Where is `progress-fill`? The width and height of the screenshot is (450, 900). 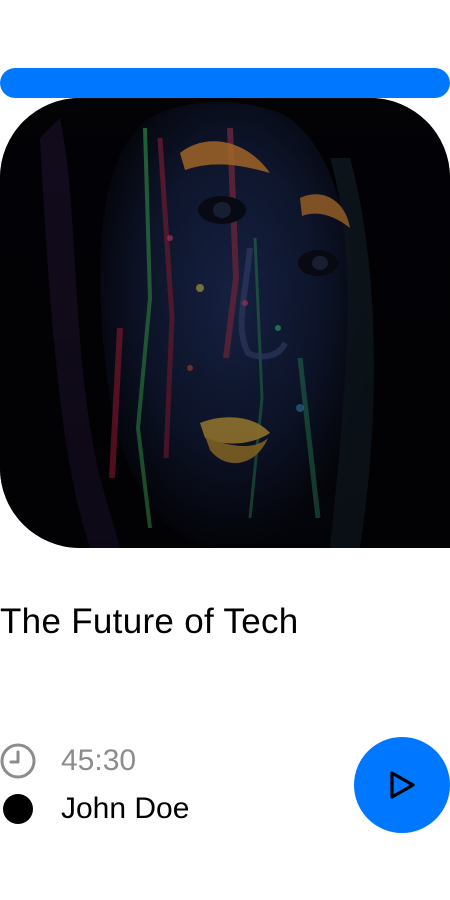
progress-fill is located at coordinates (225, 83).